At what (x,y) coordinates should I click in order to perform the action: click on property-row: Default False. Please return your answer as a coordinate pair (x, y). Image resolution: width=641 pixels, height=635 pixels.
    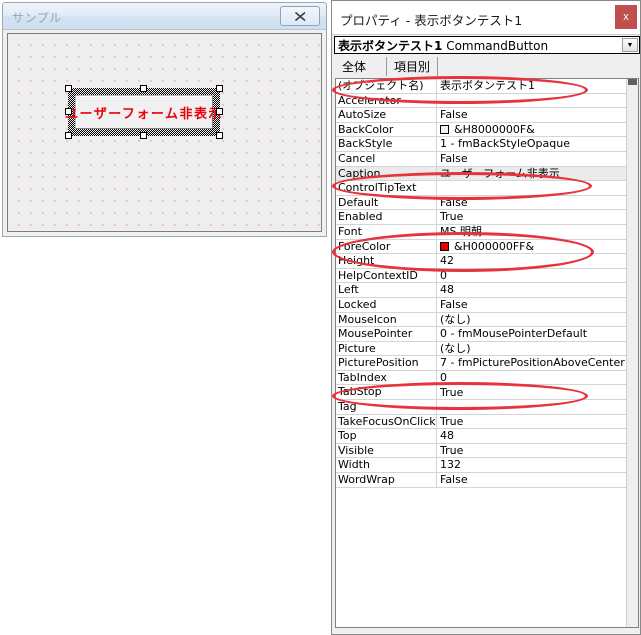
    Looking at the image, I should click on (481, 203).